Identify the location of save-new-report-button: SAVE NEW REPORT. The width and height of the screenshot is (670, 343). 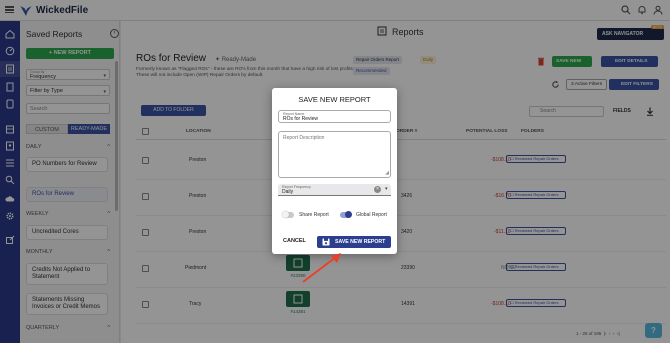
(354, 242).